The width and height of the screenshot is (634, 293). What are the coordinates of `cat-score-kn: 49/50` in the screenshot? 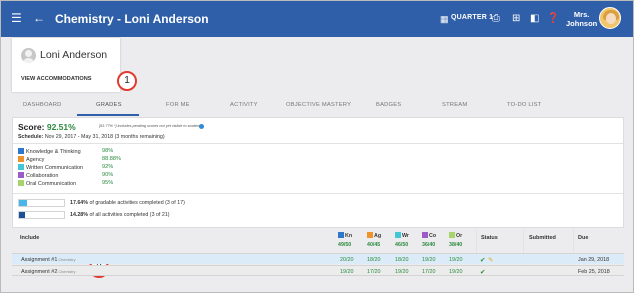 It's located at (345, 245).